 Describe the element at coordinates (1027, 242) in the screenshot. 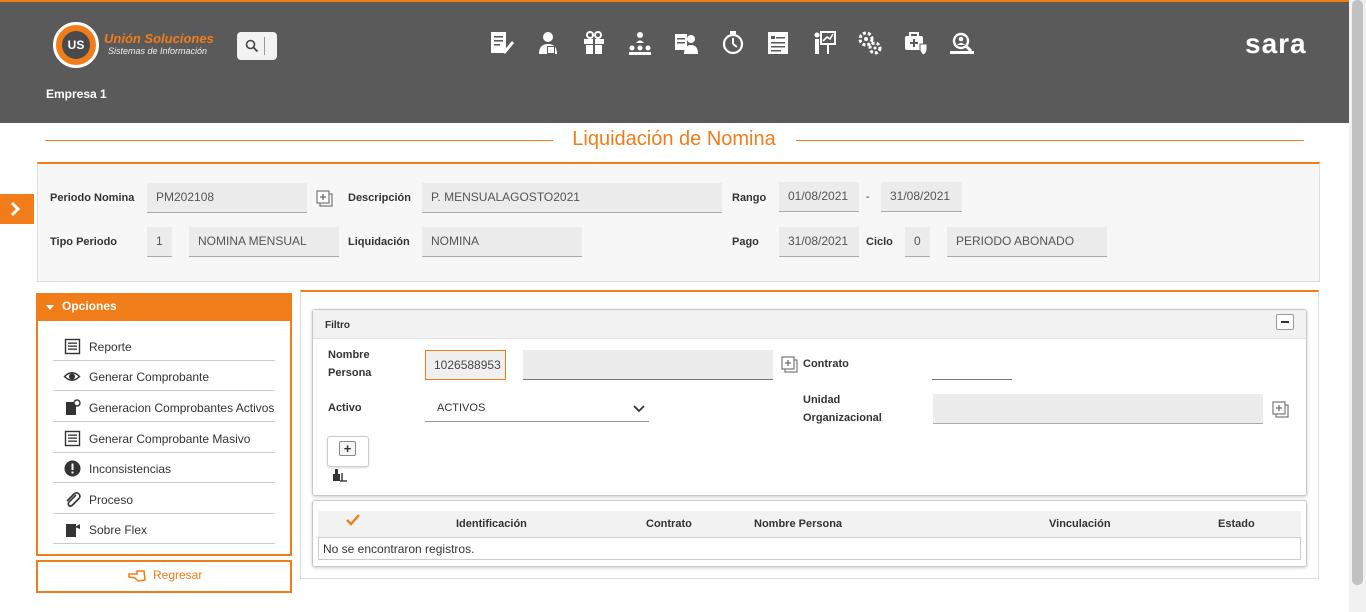

I see `ciclo-field: PERIODO ABONADO` at that location.